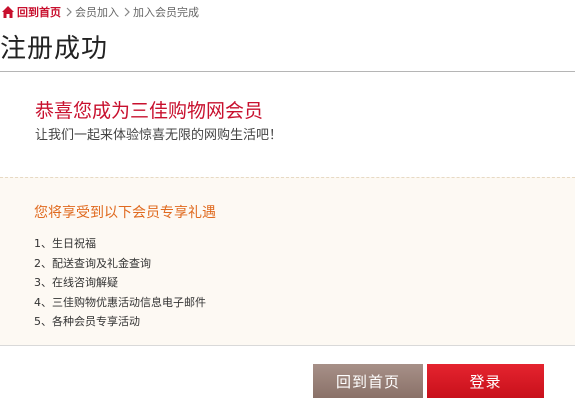 This screenshot has height=403, width=575. I want to click on breadcrumb-item-complete: 加入会员完成, so click(166, 12).